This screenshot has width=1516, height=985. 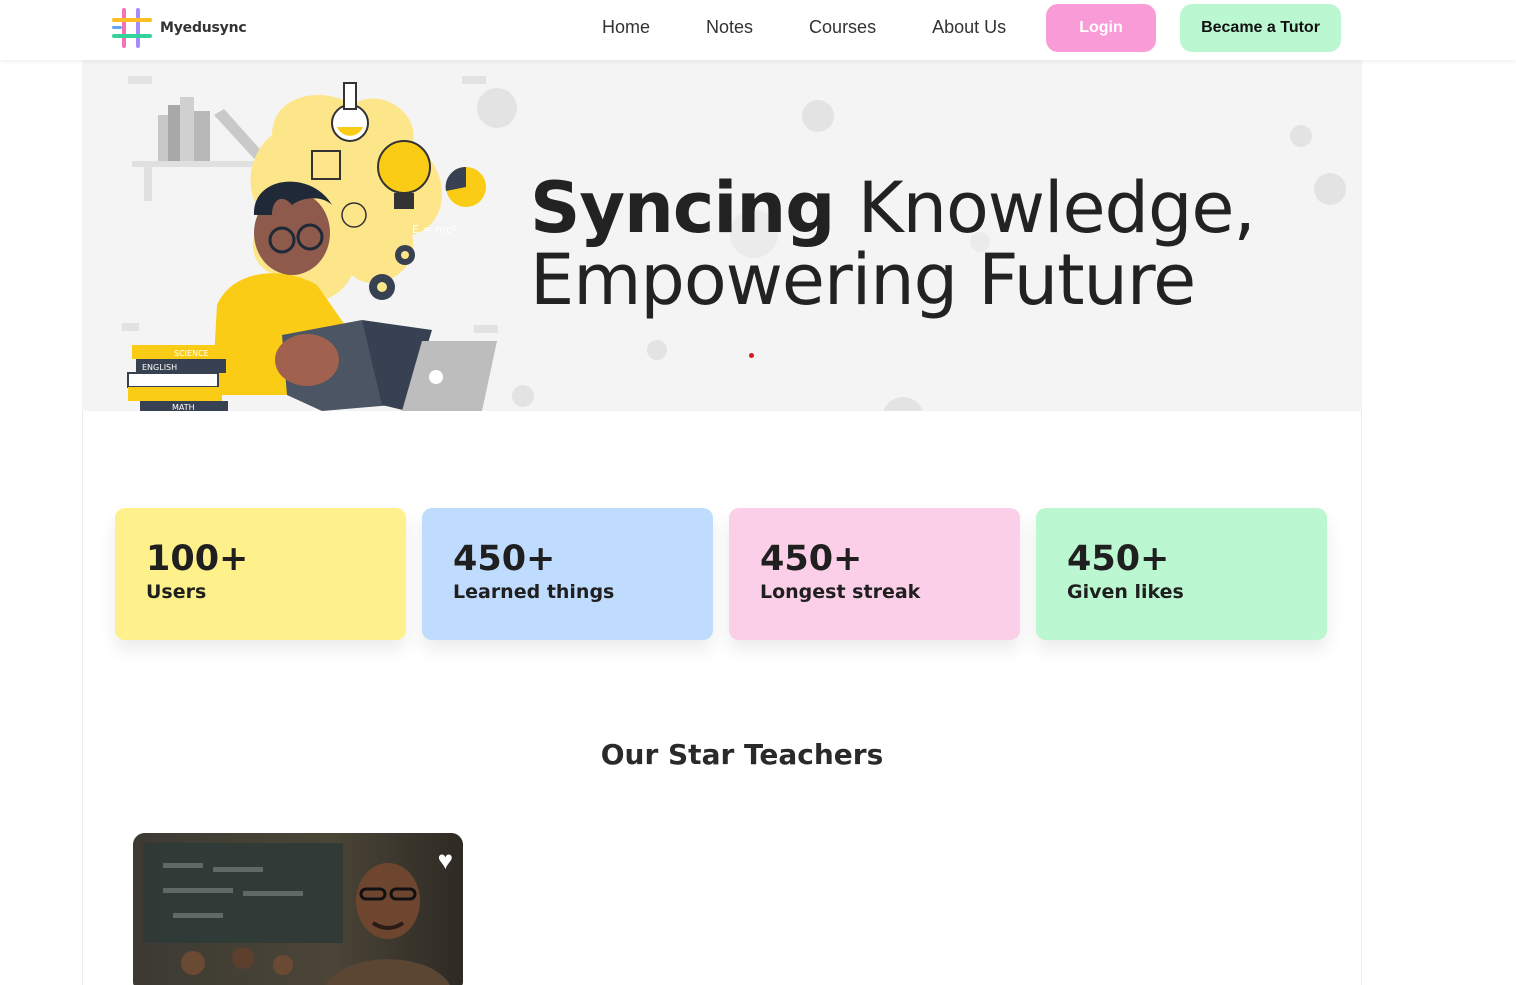 What do you see at coordinates (863, 280) in the screenshot?
I see `hero-title-line2: Empowering Future` at bounding box center [863, 280].